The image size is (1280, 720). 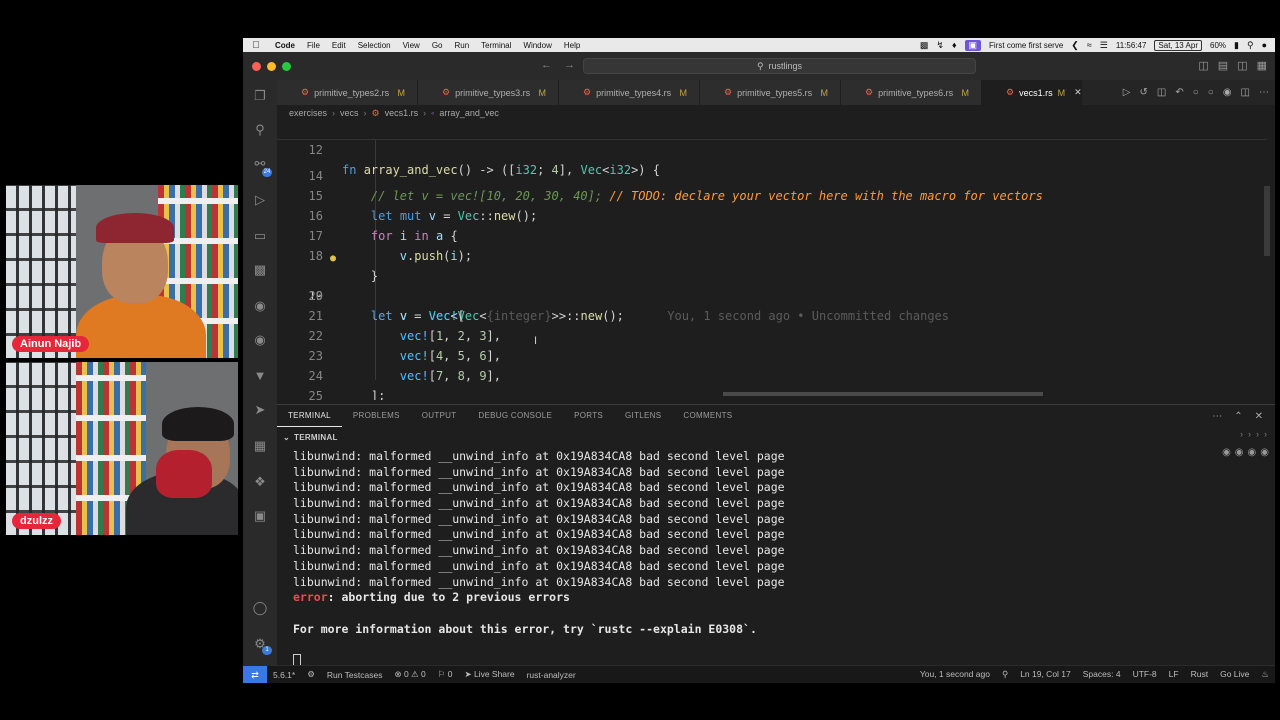 What do you see at coordinates (1267, 221) in the screenshot?
I see `vertical-scrollbar` at bounding box center [1267, 221].